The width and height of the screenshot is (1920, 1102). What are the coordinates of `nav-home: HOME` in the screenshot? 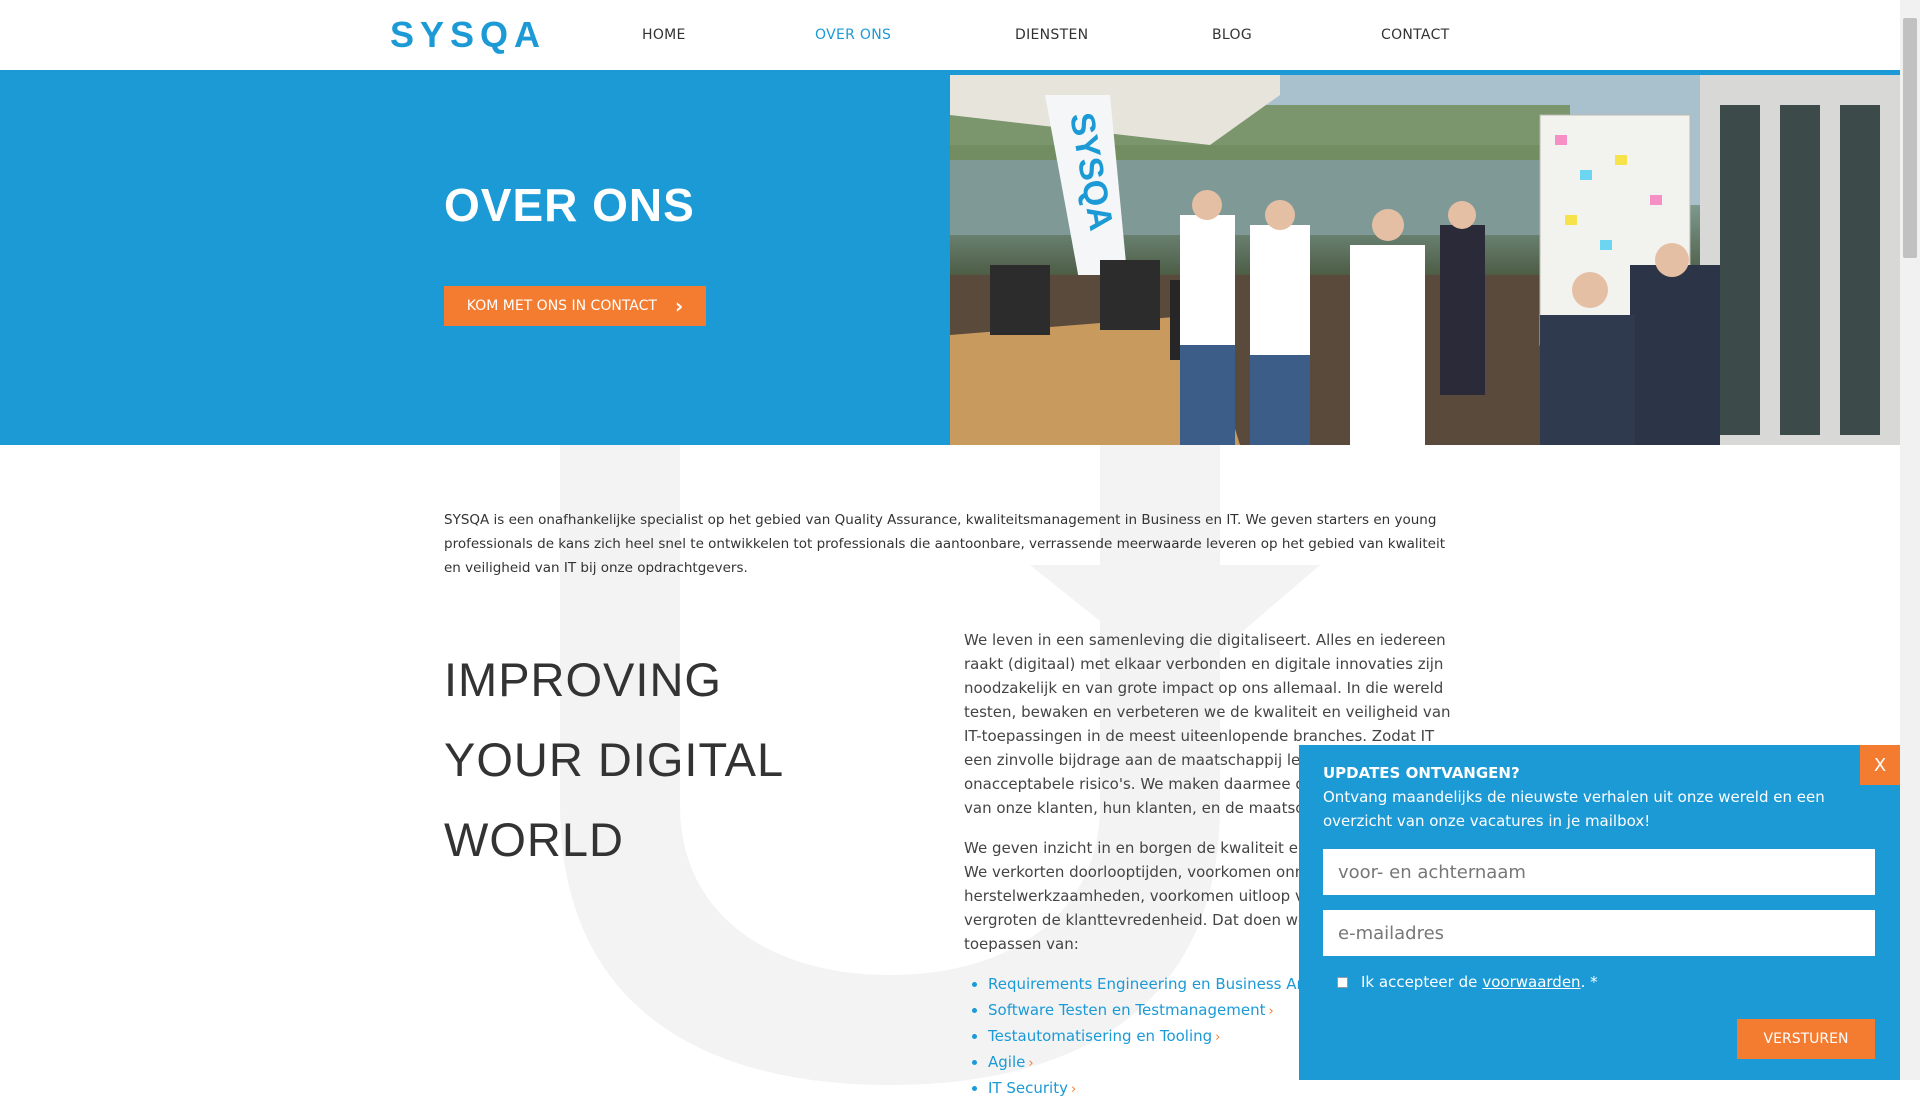 It's located at (664, 35).